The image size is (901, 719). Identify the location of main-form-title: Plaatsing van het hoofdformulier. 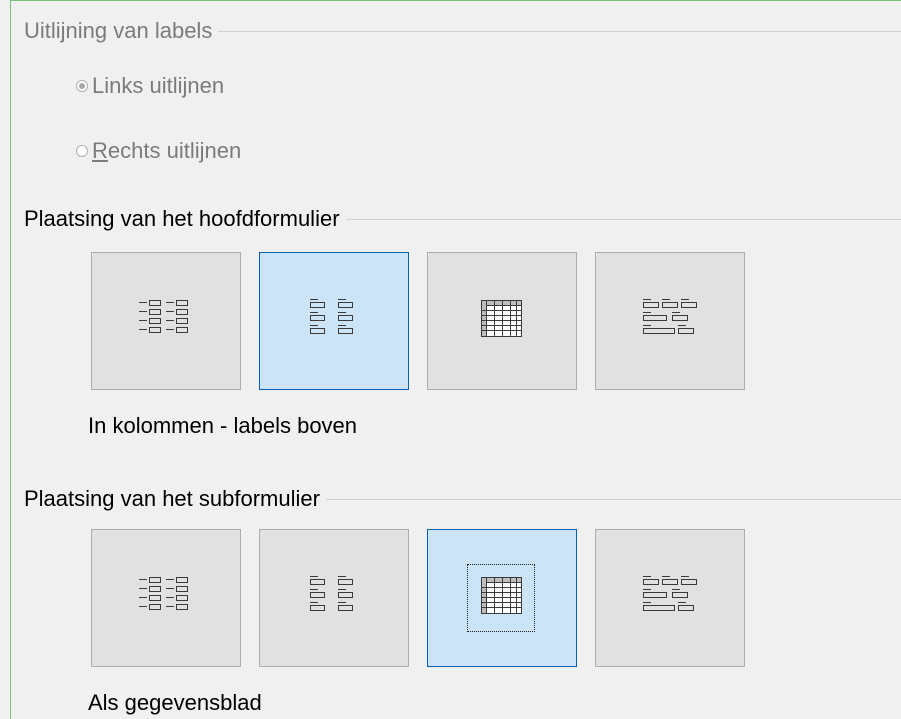
(182, 218).